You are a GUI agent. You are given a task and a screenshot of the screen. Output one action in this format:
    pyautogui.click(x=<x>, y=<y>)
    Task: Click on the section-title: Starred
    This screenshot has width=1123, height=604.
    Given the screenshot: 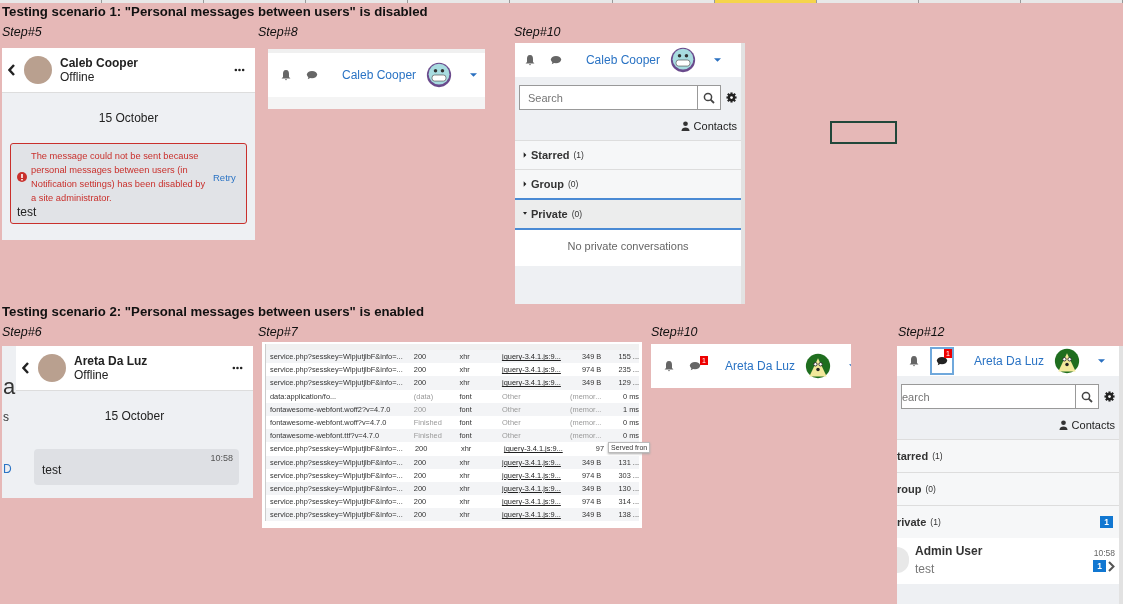 What is the action you would take?
    pyautogui.click(x=550, y=155)
    